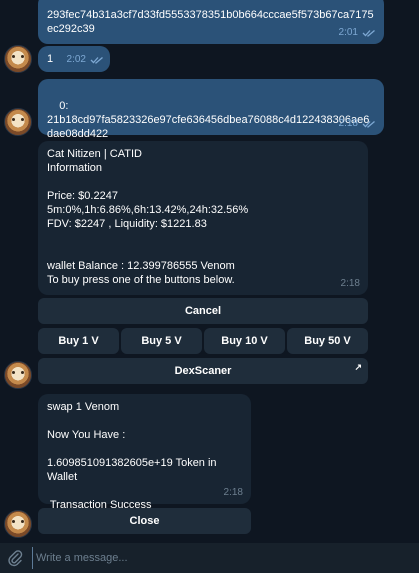 This screenshot has height=573, width=419. I want to click on message-meta: 2:01, so click(357, 33).